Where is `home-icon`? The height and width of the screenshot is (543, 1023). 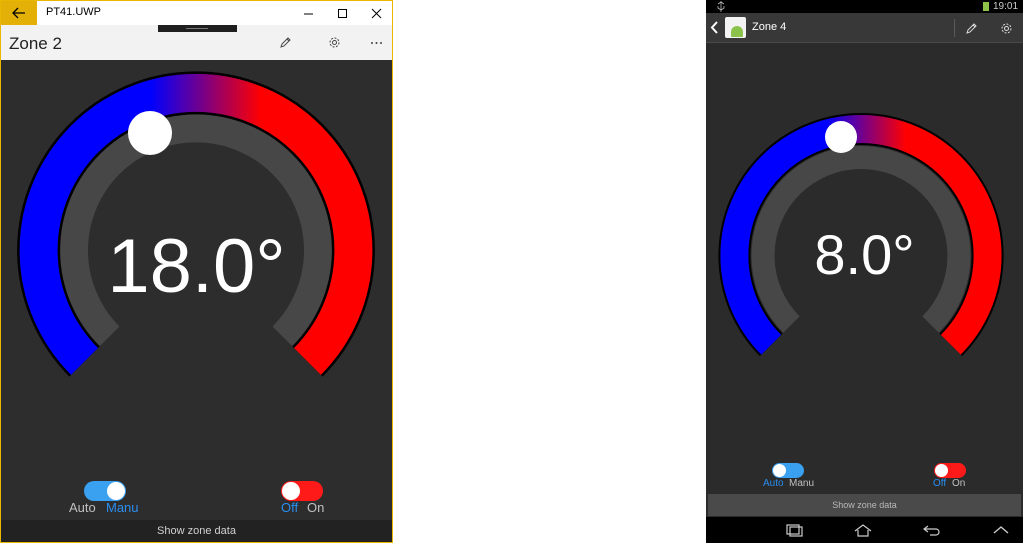 home-icon is located at coordinates (863, 530).